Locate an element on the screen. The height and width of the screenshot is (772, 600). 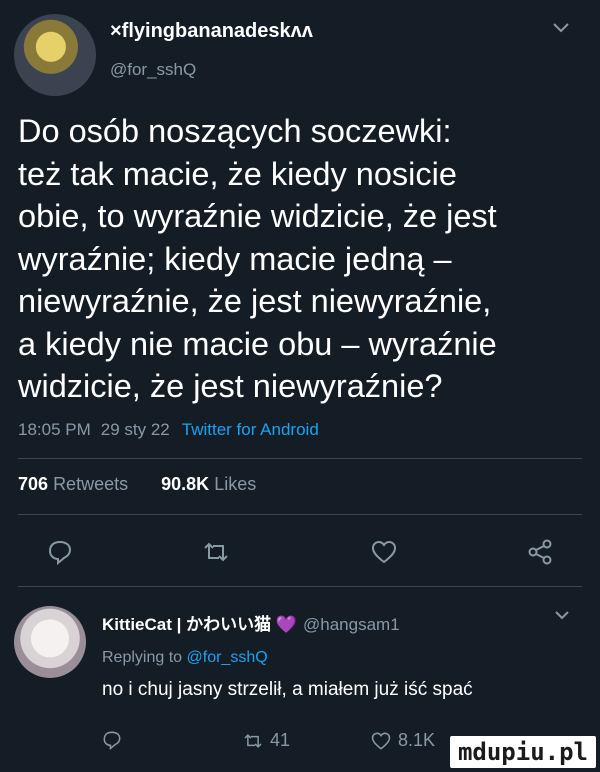
like-button: 8.1K is located at coordinates (402, 740).